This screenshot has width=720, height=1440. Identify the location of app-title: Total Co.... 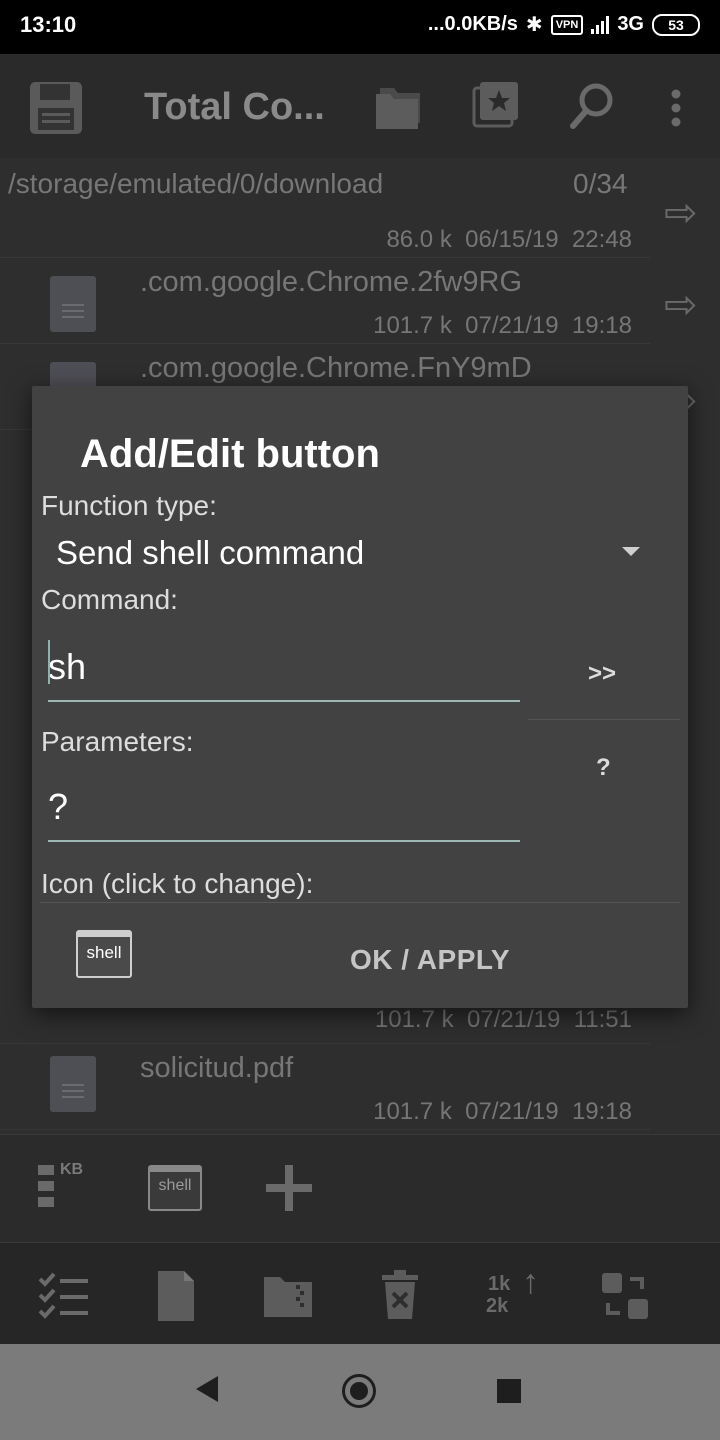
(234, 107).